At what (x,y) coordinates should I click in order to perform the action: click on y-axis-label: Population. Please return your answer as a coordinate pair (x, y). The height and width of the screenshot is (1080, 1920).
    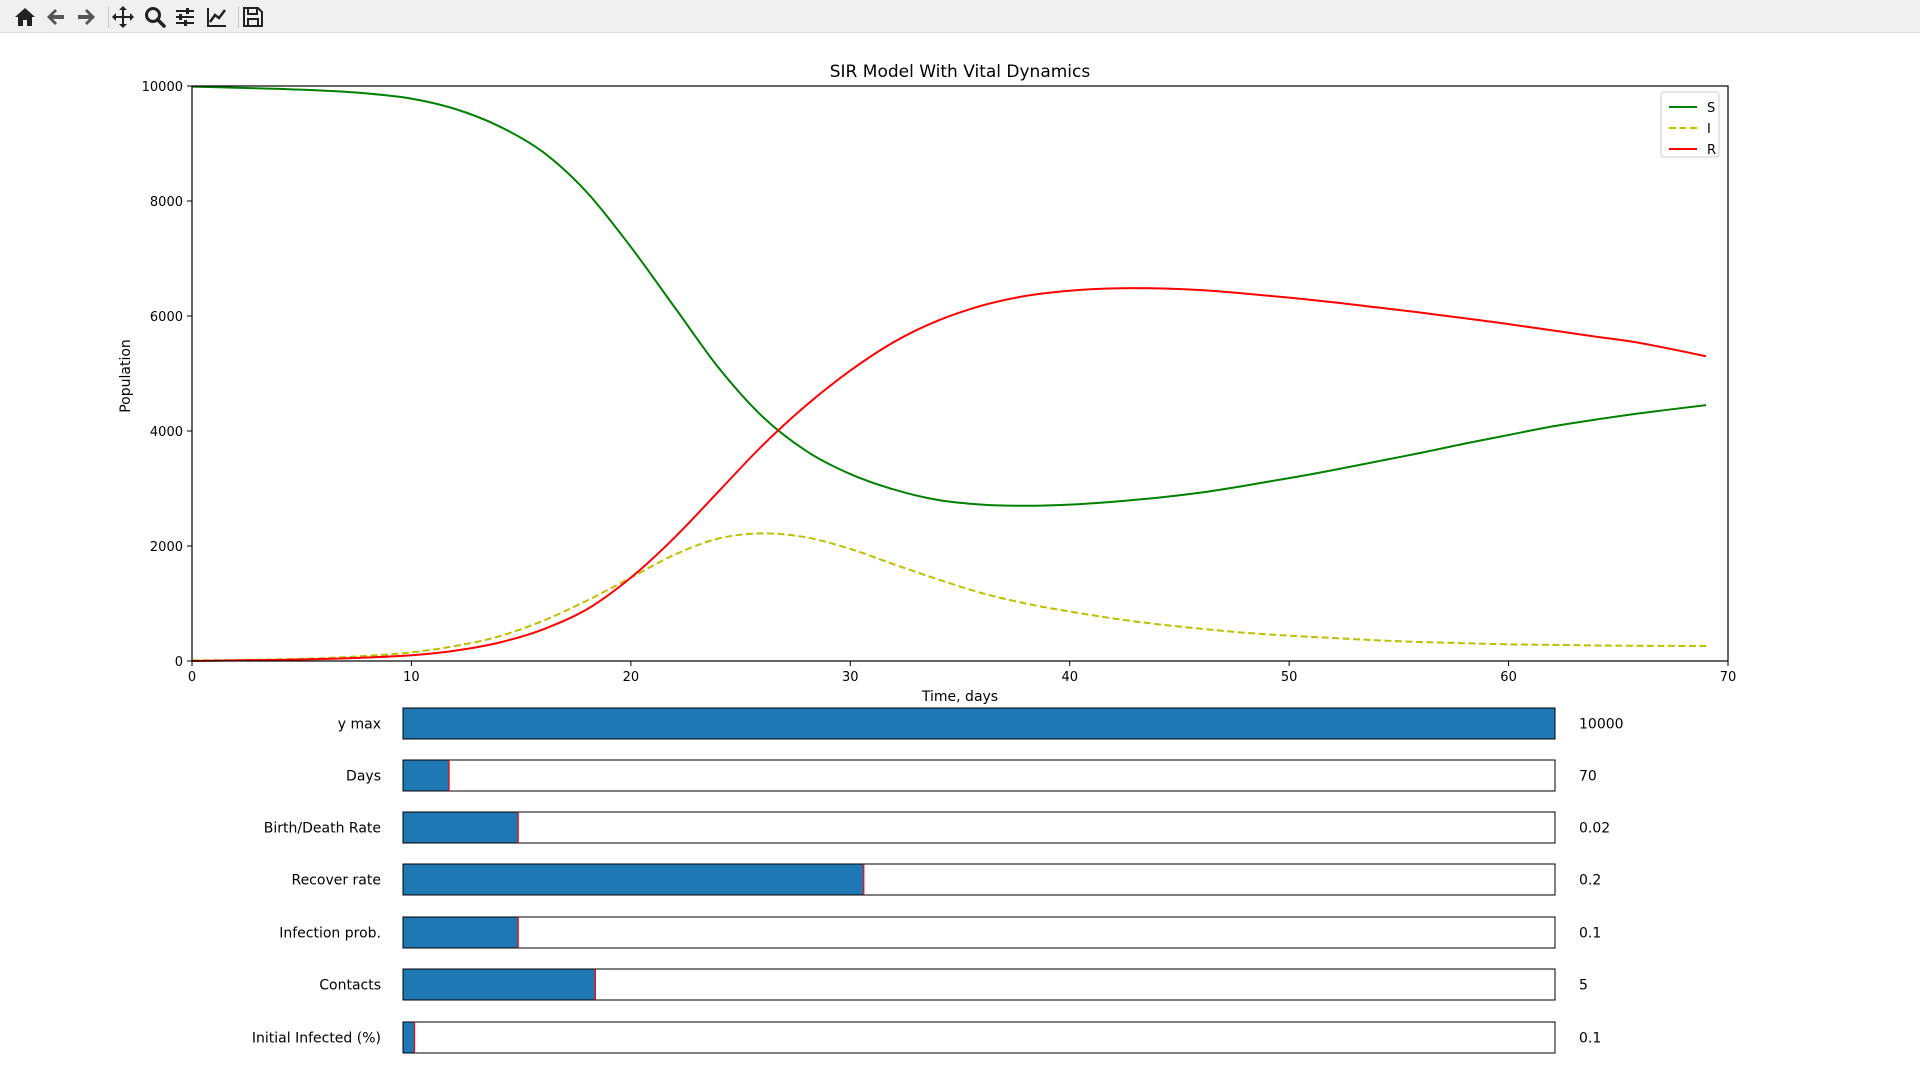
    Looking at the image, I should click on (126, 376).